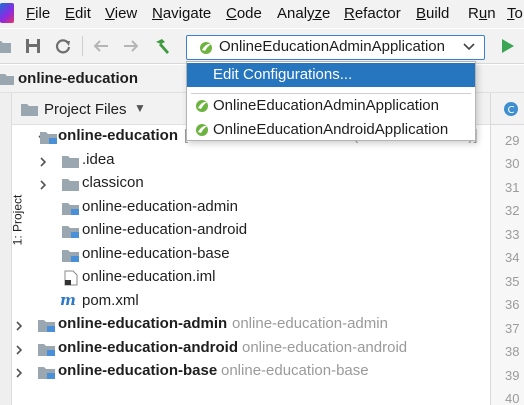 This screenshot has width=524, height=405. What do you see at coordinates (63, 46) in the screenshot?
I see `synchronize-icon` at bounding box center [63, 46].